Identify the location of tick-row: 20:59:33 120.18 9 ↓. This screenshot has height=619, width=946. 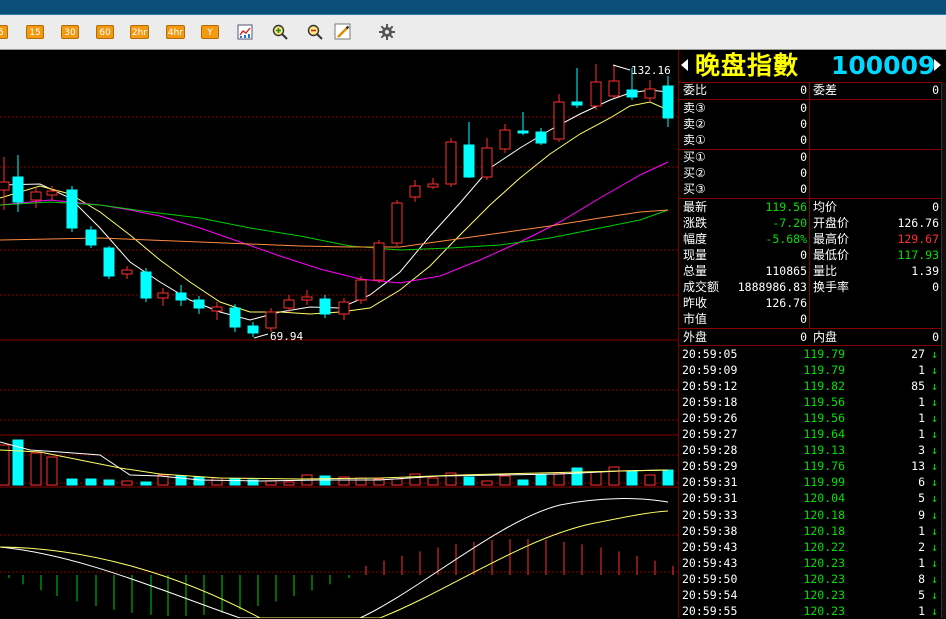
(810, 515).